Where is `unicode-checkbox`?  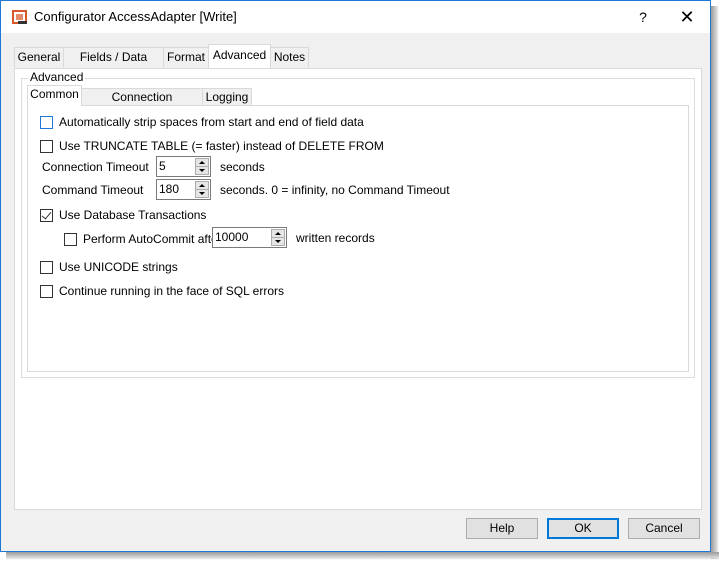
unicode-checkbox is located at coordinates (46, 267).